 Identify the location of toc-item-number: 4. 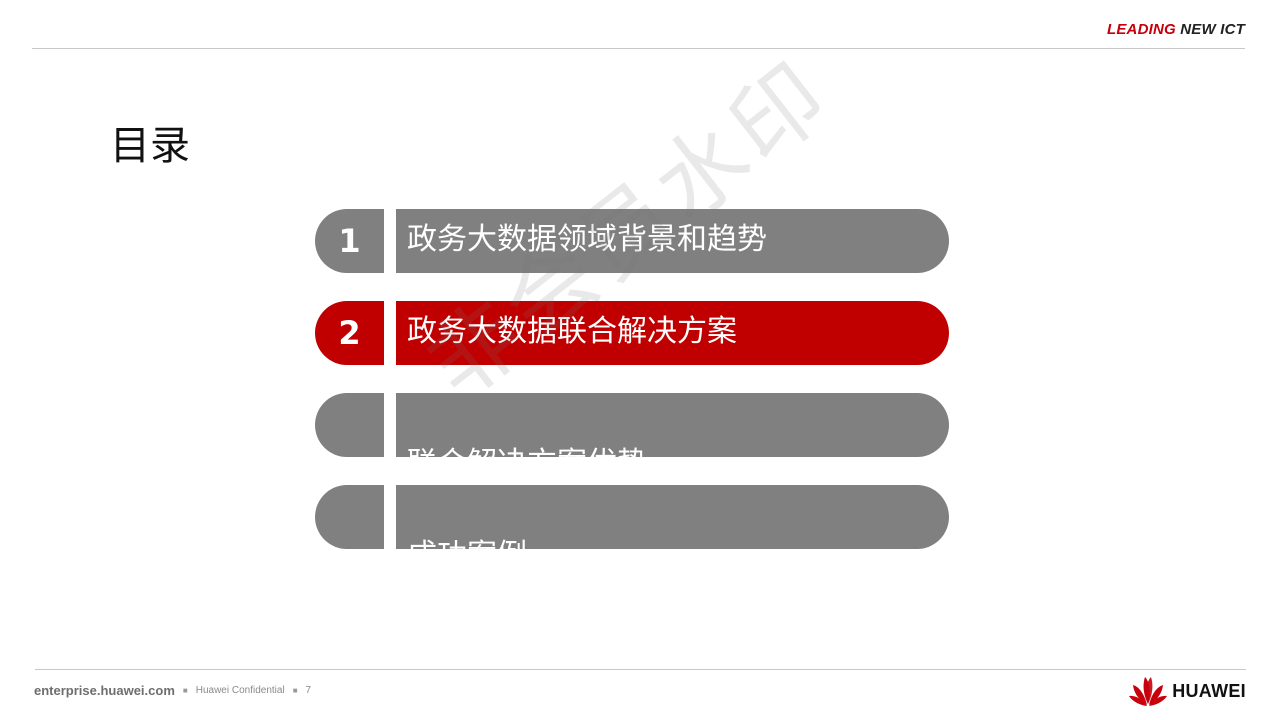
(349, 541).